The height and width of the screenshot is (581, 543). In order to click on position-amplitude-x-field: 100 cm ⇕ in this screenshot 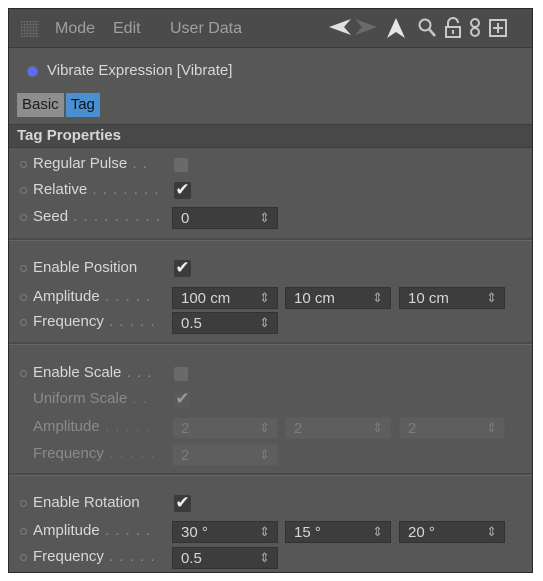, I will do `click(225, 298)`.